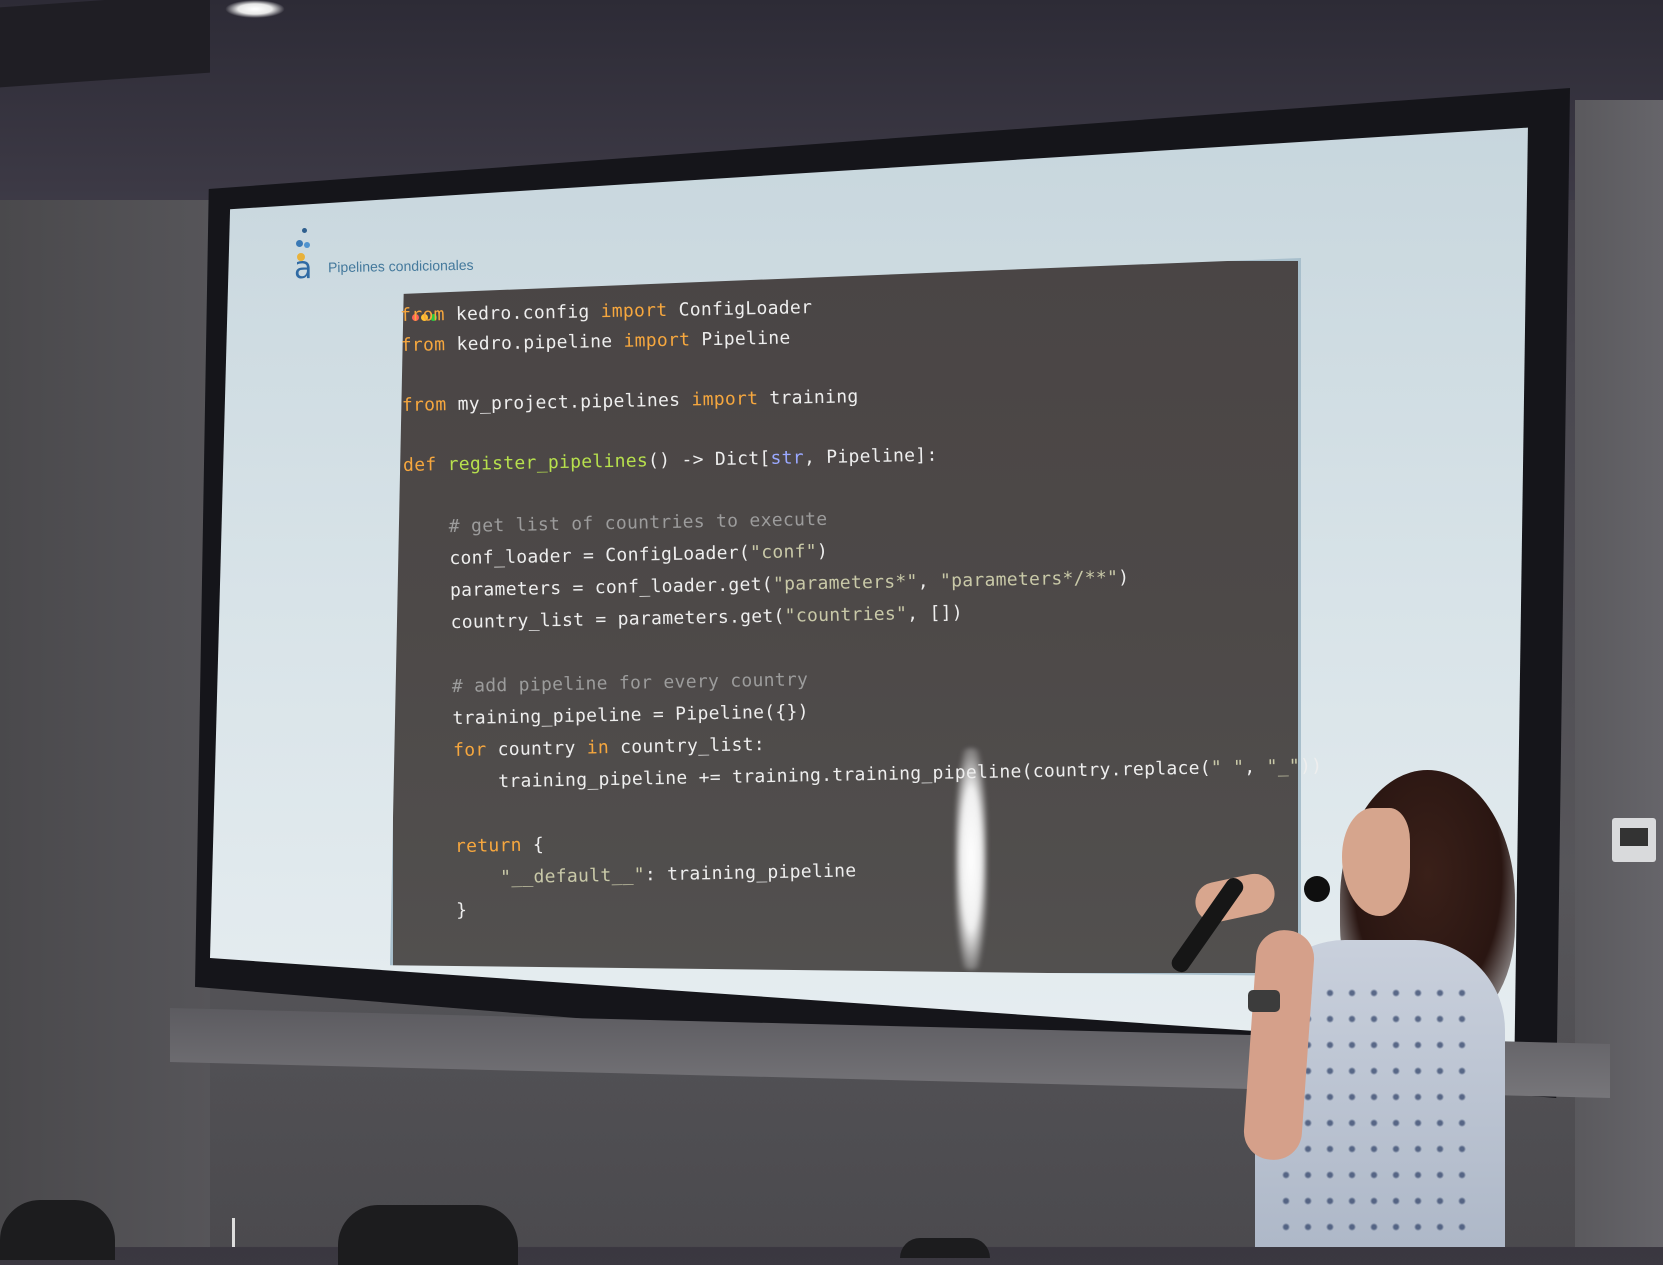  Describe the element at coordinates (105, 723) in the screenshot. I see `left-wall` at that location.